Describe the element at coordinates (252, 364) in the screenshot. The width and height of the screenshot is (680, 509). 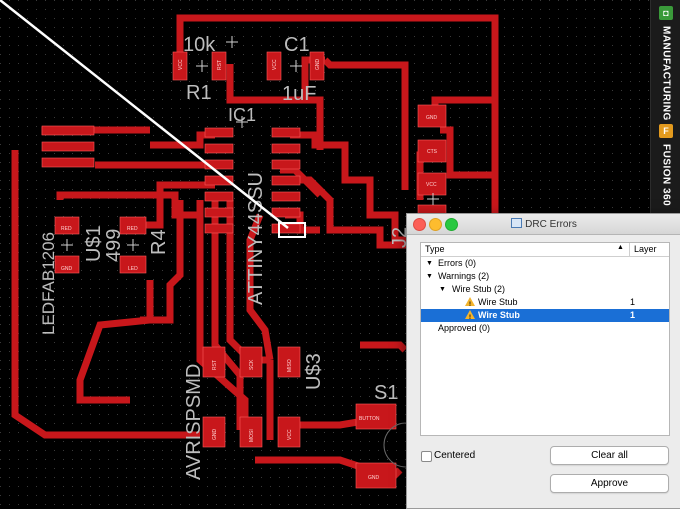
I see `svg-text: SCK` at that location.